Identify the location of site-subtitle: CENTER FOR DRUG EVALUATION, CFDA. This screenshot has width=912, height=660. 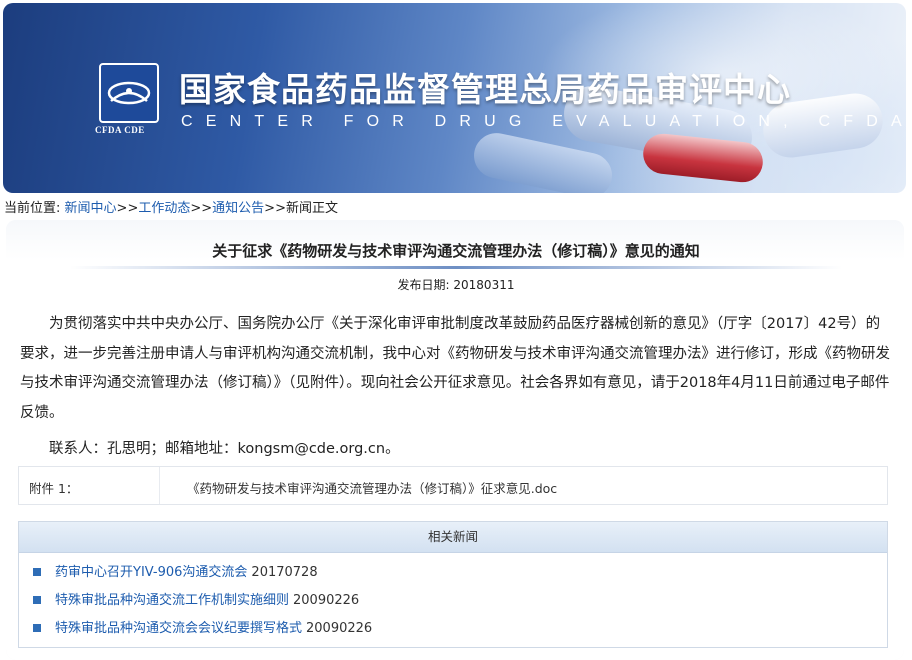
(543, 121).